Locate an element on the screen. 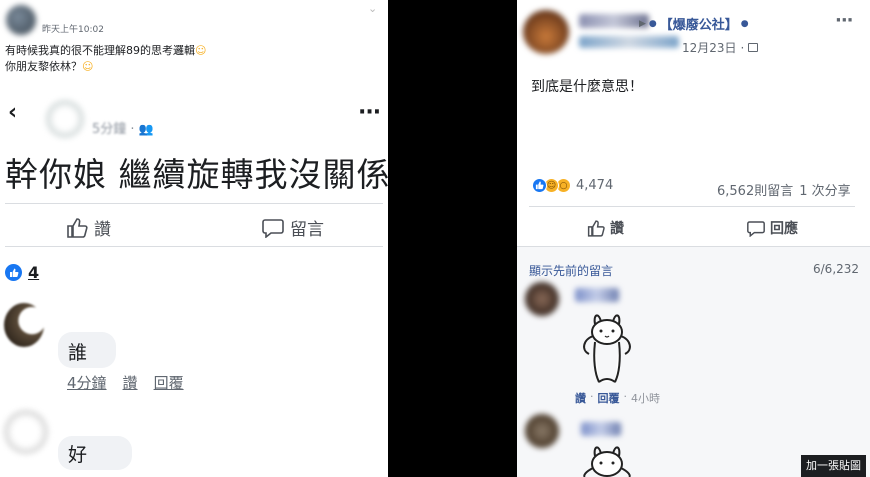 This screenshot has width=870, height=477. comment-button: 回應 is located at coordinates (772, 228).